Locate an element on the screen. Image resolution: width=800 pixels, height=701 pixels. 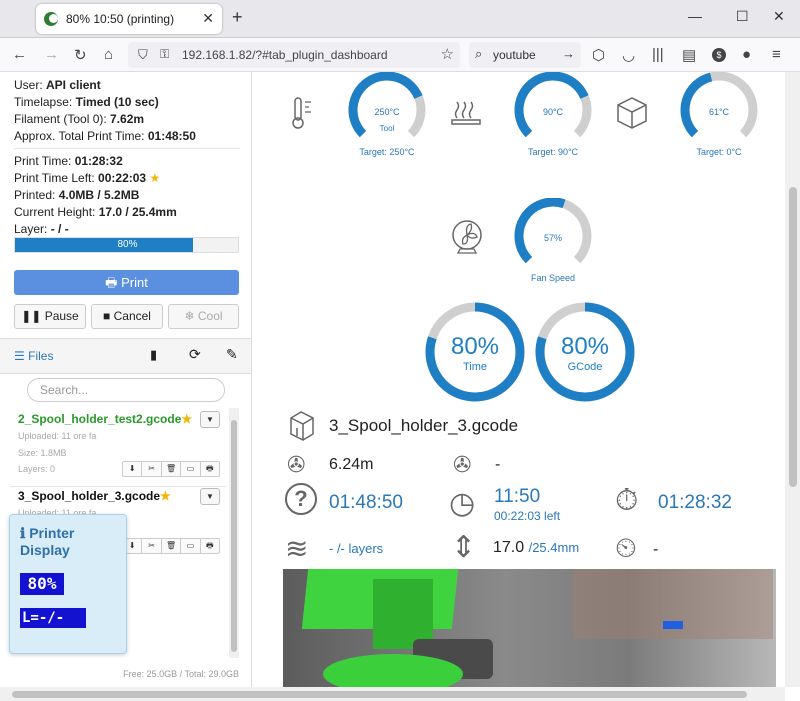
time-progress-value: 80% is located at coordinates (475, 346).